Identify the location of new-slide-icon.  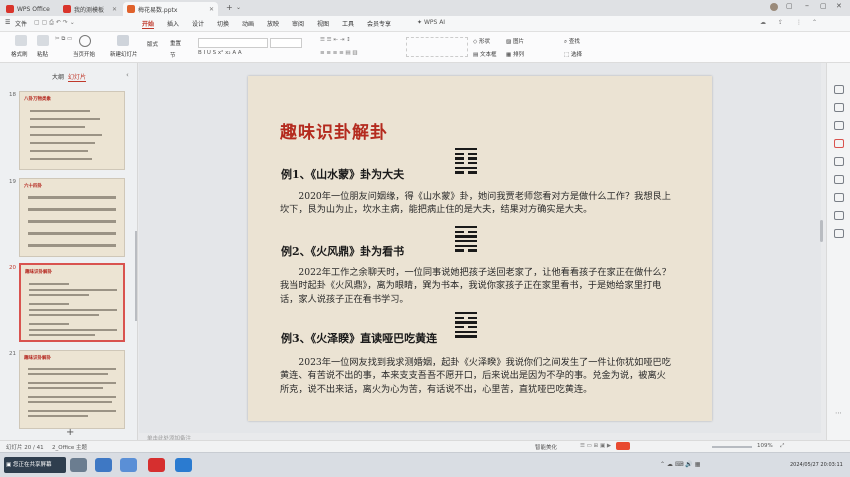
(123, 40).